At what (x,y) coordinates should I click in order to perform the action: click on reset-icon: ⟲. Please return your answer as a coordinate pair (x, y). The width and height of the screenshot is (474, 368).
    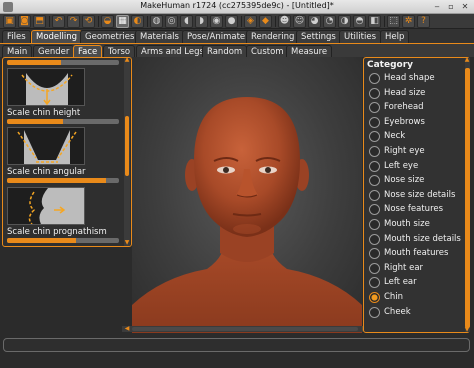
    Looking at the image, I should click on (88, 21).